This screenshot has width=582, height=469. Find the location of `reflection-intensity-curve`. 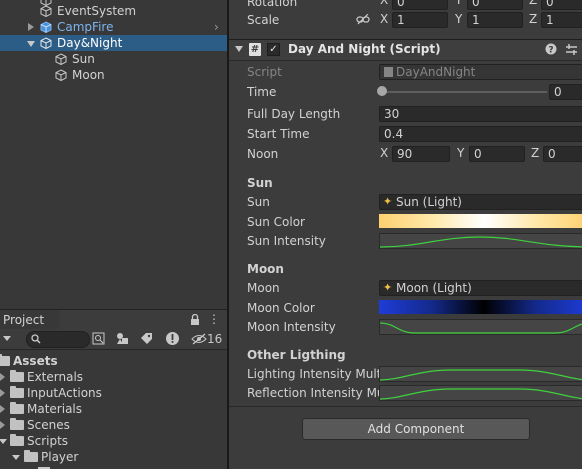

reflection-intensity-curve is located at coordinates (480, 393).